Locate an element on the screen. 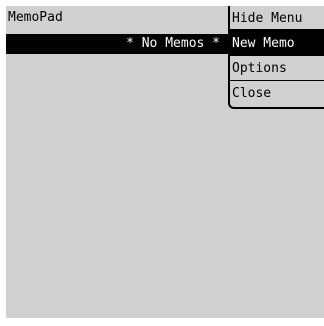  menu-item-close: Close is located at coordinates (277, 93).